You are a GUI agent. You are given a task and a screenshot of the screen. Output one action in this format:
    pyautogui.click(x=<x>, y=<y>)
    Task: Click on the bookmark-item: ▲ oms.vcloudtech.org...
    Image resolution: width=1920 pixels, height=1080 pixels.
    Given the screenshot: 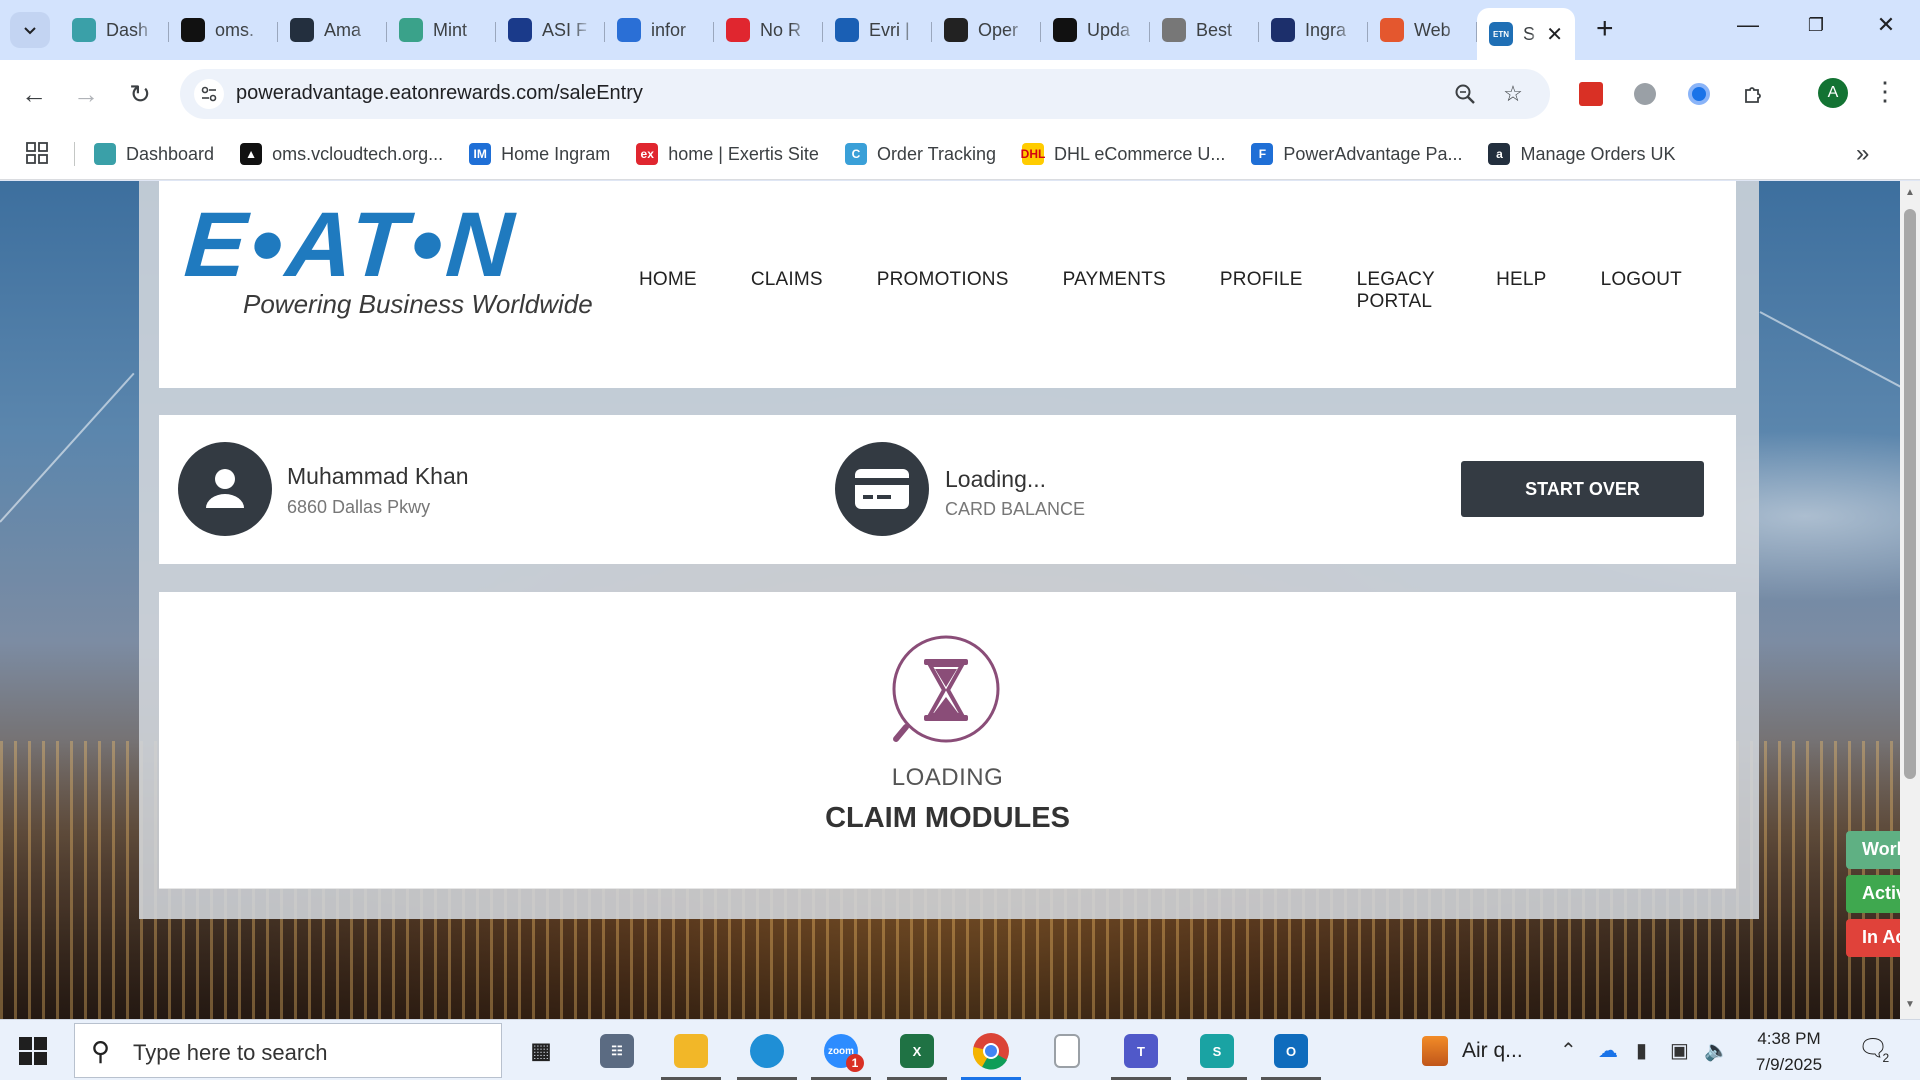 What is the action you would take?
    pyautogui.click(x=341, y=154)
    